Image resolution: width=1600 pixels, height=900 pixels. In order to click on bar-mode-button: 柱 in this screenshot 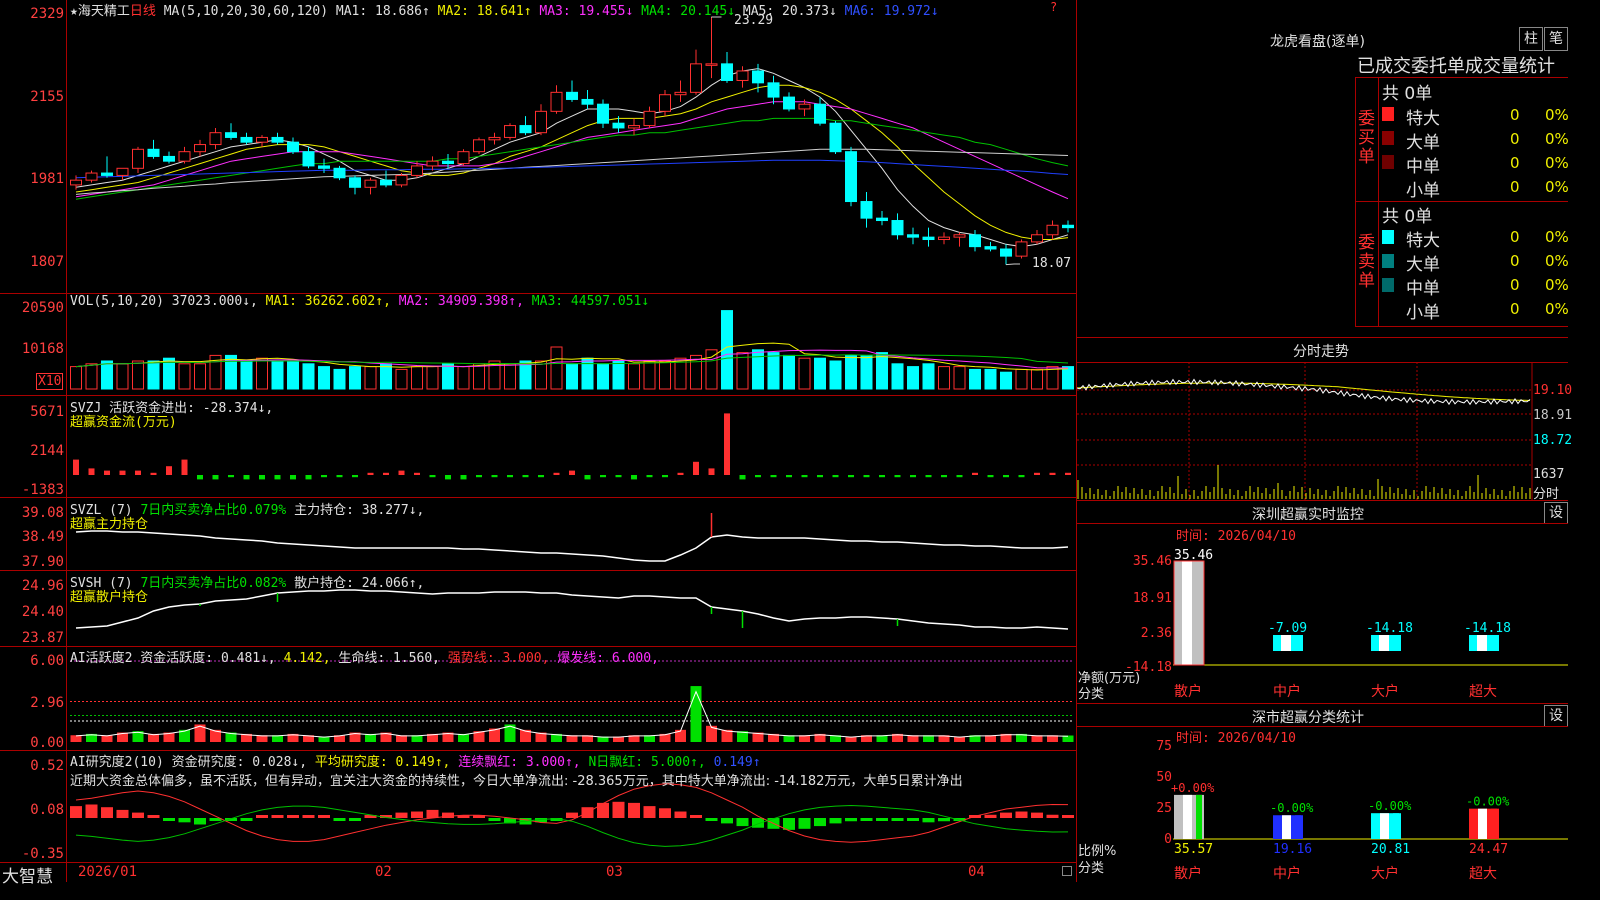, I will do `click(1531, 39)`.